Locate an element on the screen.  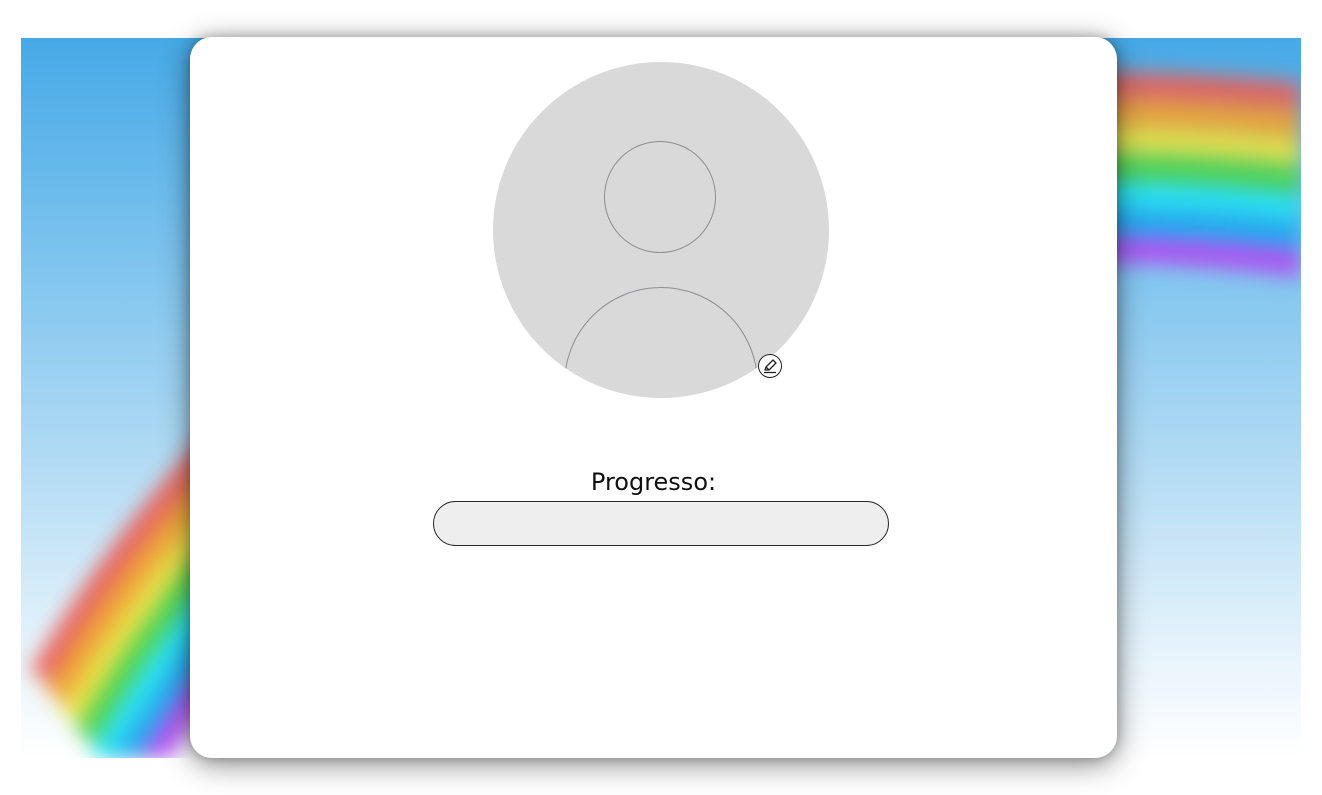
edit-avatar-button is located at coordinates (770, 366).